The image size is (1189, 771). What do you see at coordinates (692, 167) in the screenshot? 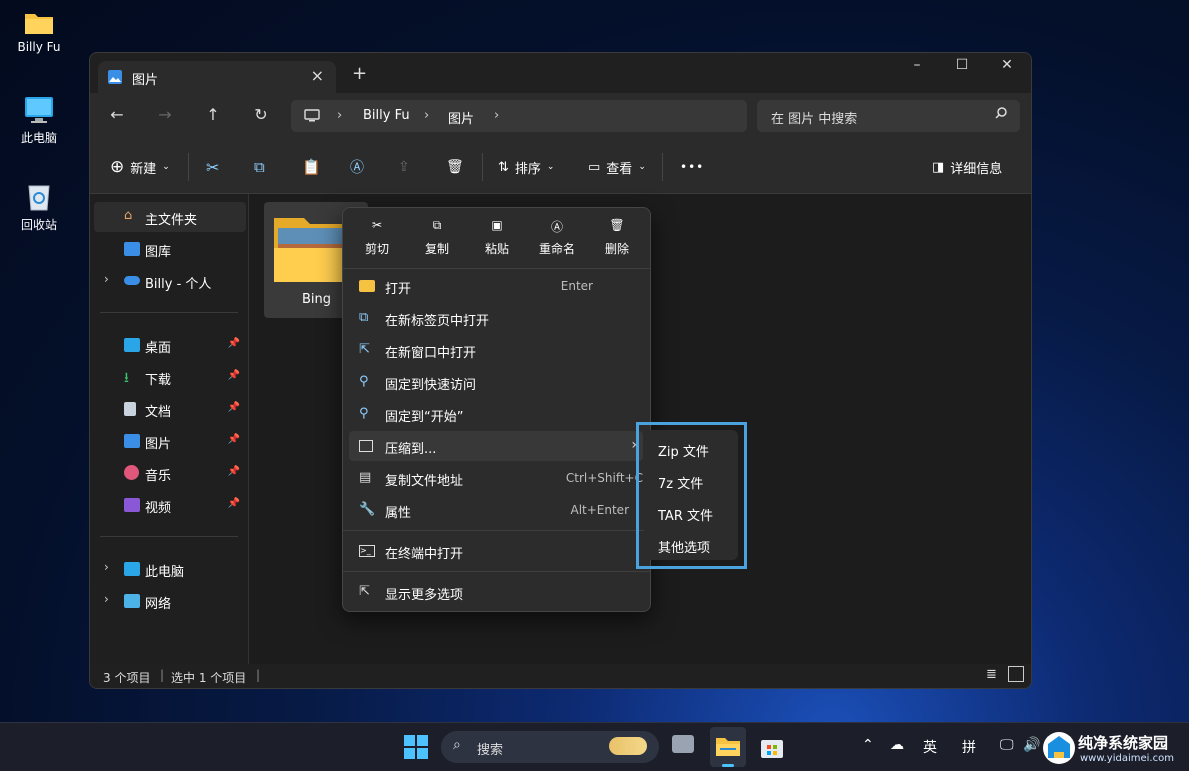
I see `more-button: •••` at bounding box center [692, 167].